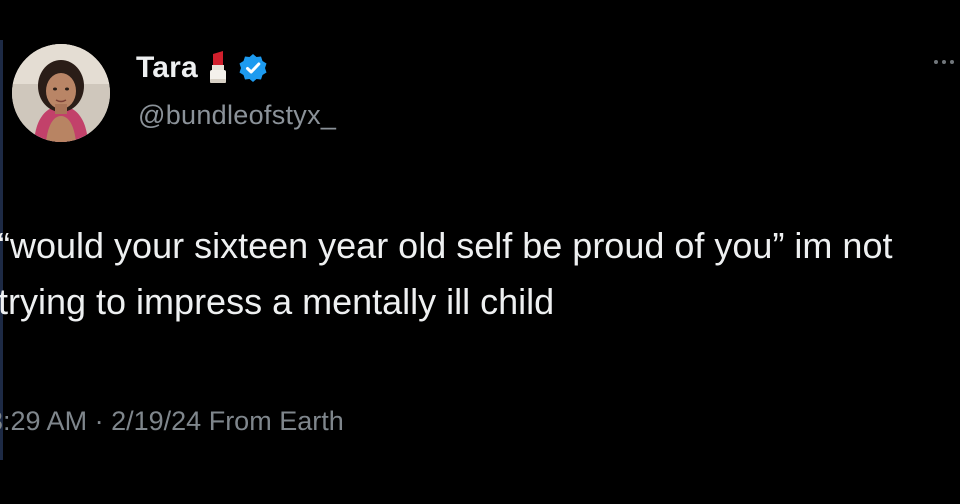 Image resolution: width=960 pixels, height=504 pixels. I want to click on avatar-image, so click(61, 93).